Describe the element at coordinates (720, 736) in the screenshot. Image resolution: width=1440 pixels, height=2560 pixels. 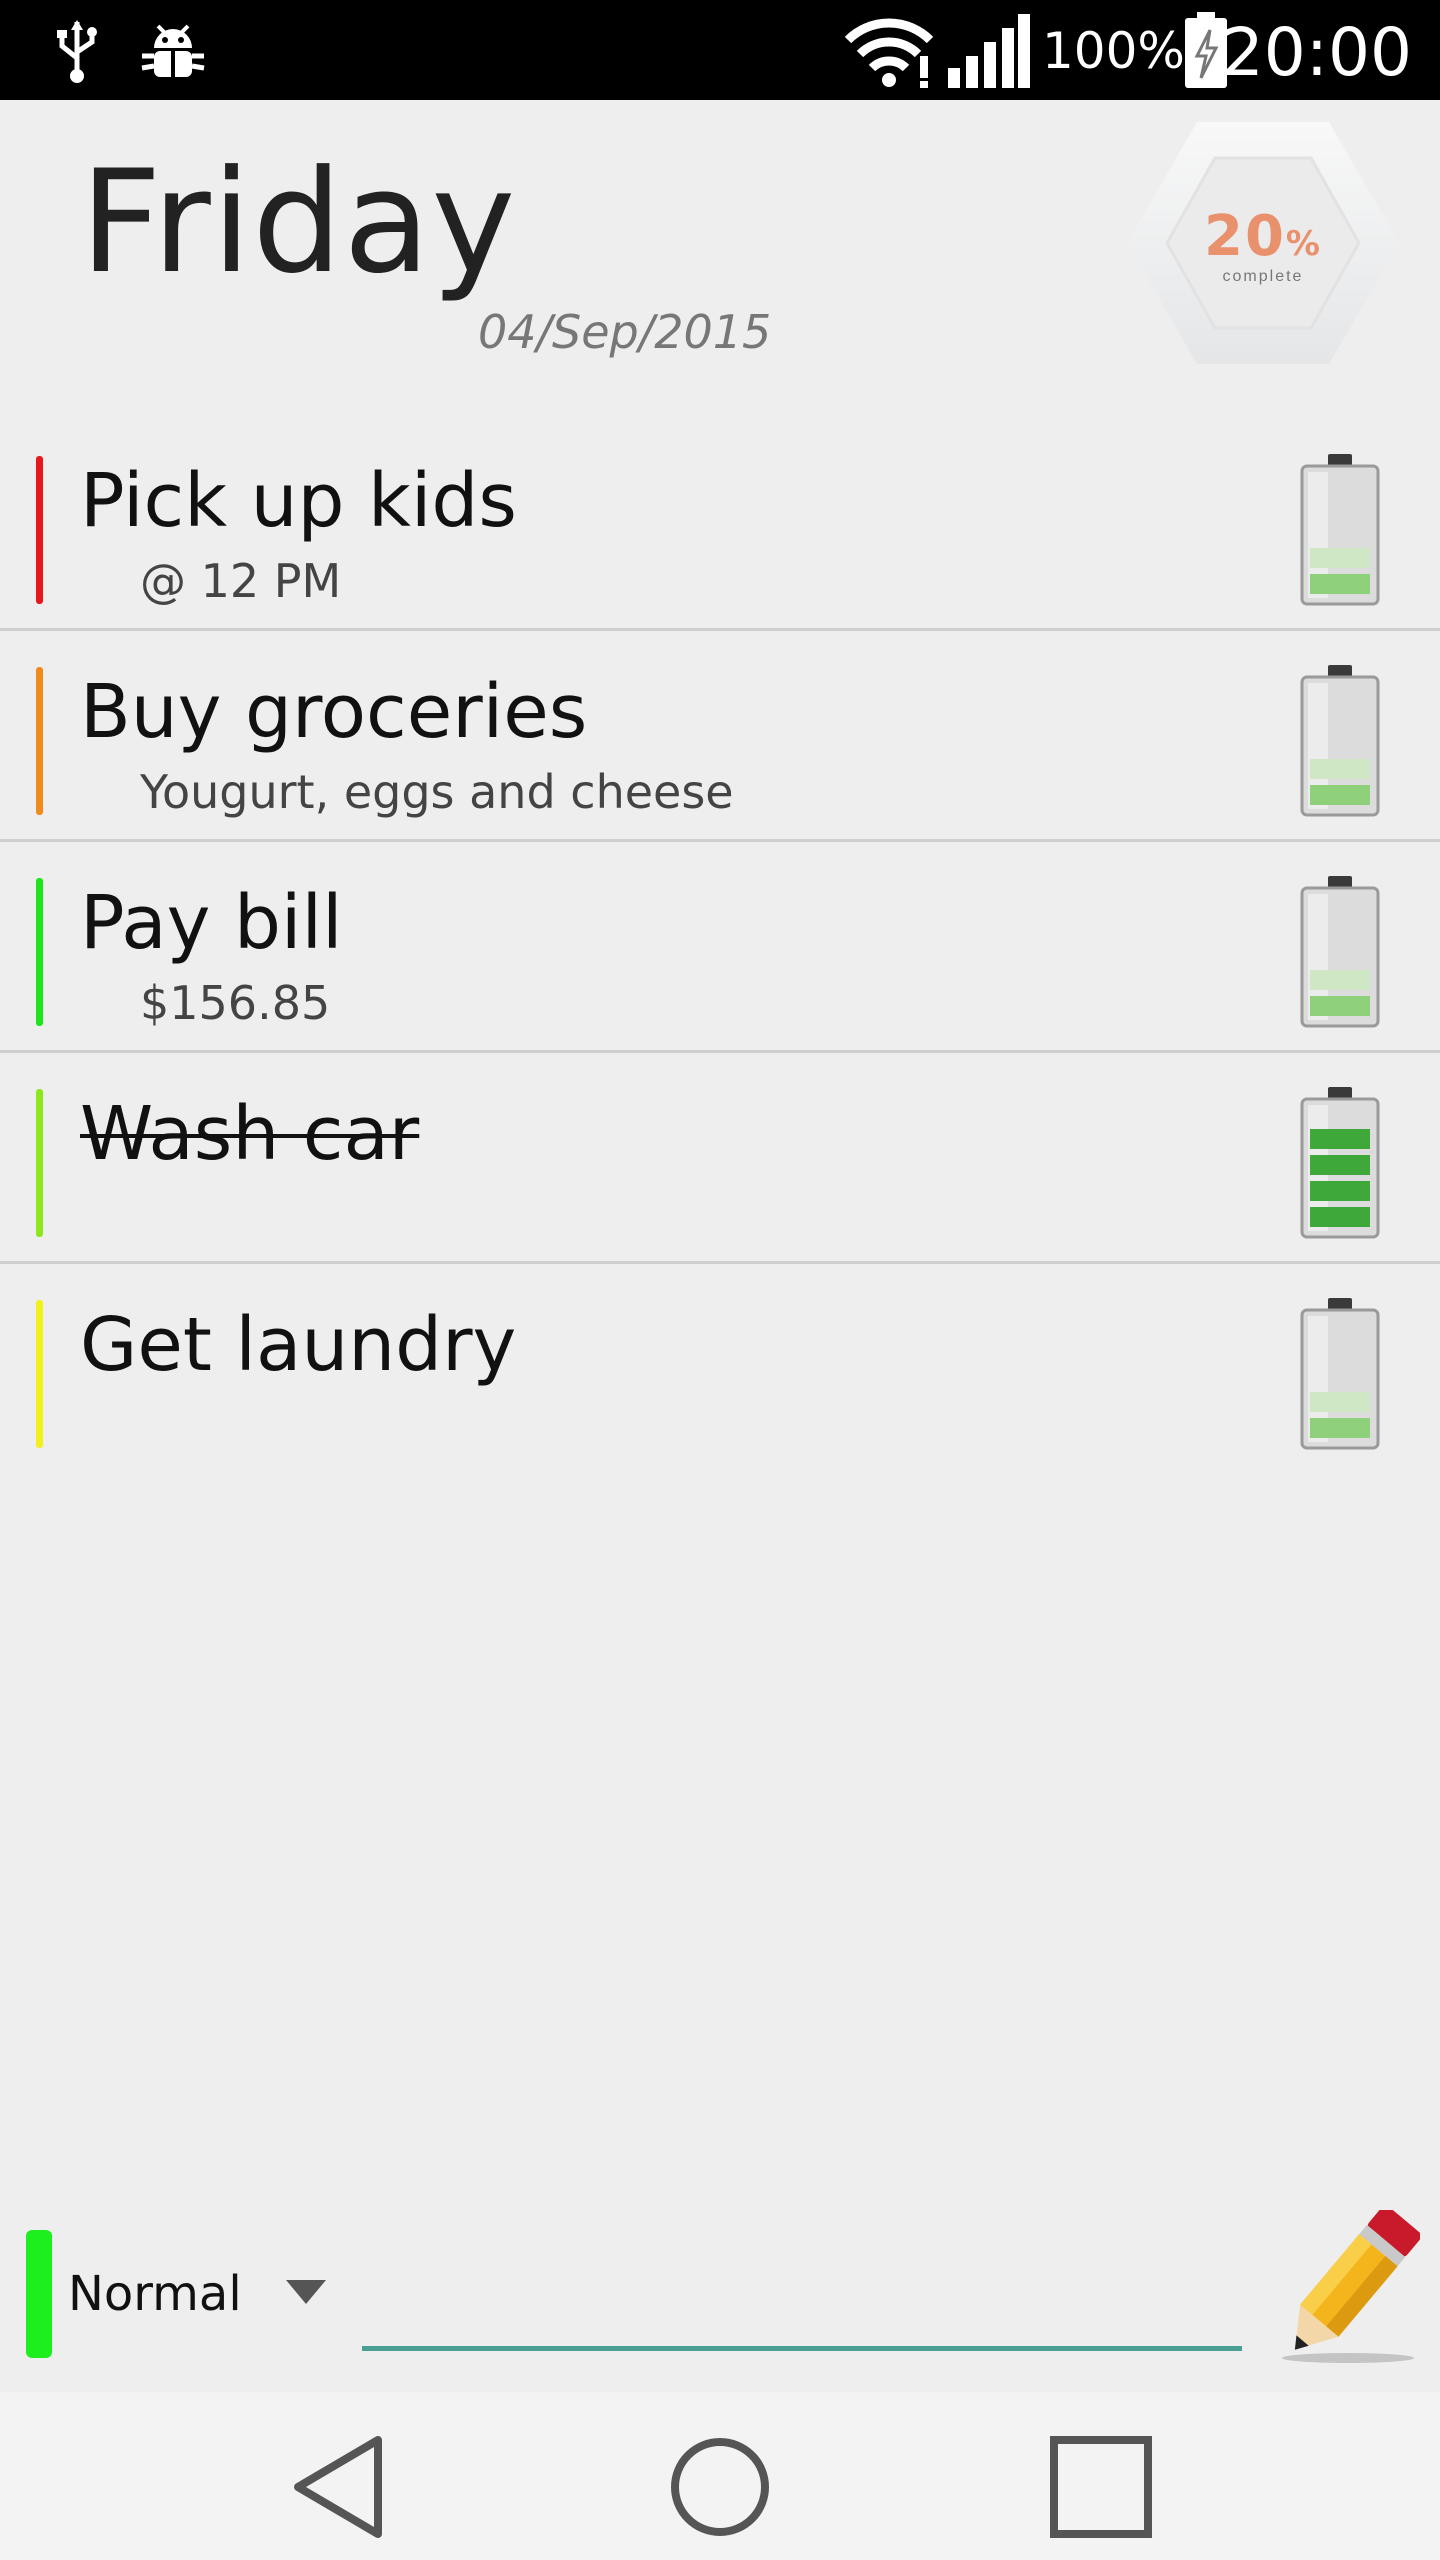
I see `task-item: Buy groceries Yougurt, eggs and cheese` at that location.